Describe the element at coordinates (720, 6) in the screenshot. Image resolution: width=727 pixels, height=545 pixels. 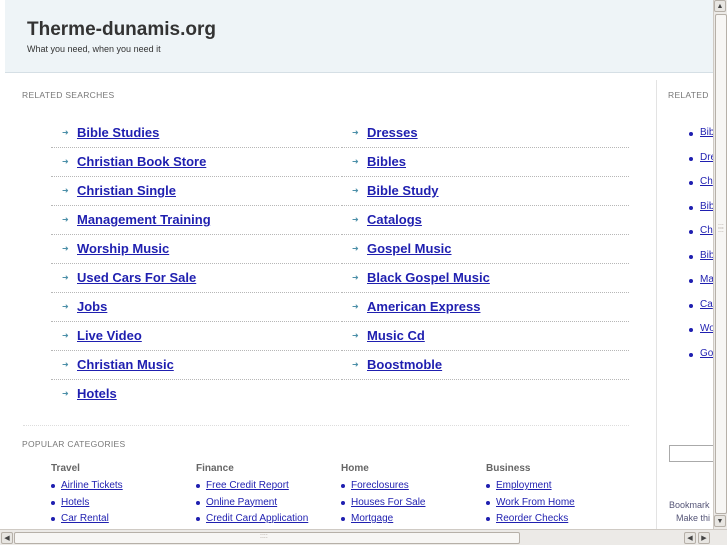
I see `scroll-up-button: ▲` at that location.